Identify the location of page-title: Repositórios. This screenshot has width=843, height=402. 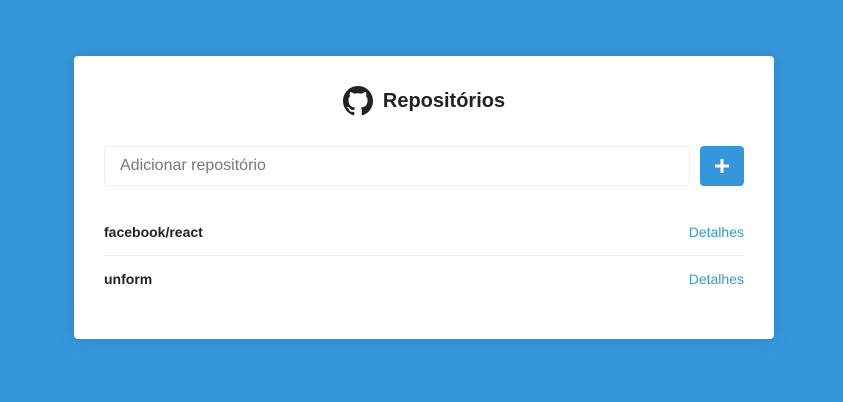
(444, 100).